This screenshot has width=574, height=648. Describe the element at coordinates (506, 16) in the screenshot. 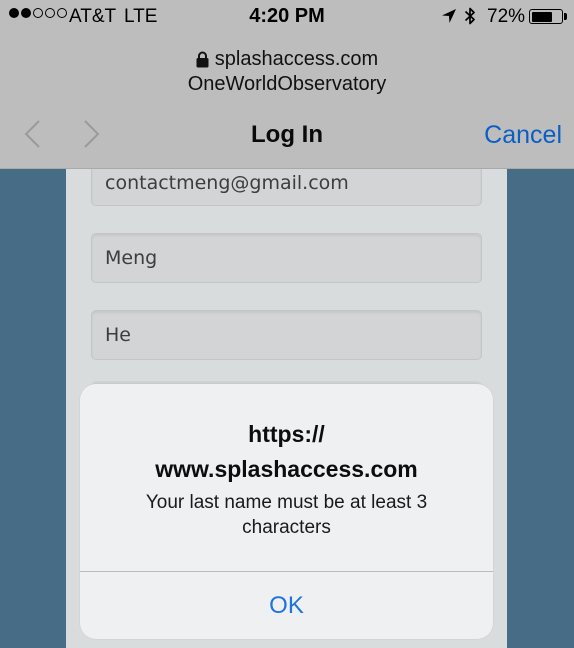

I see `battery-percentage: 72%` at that location.